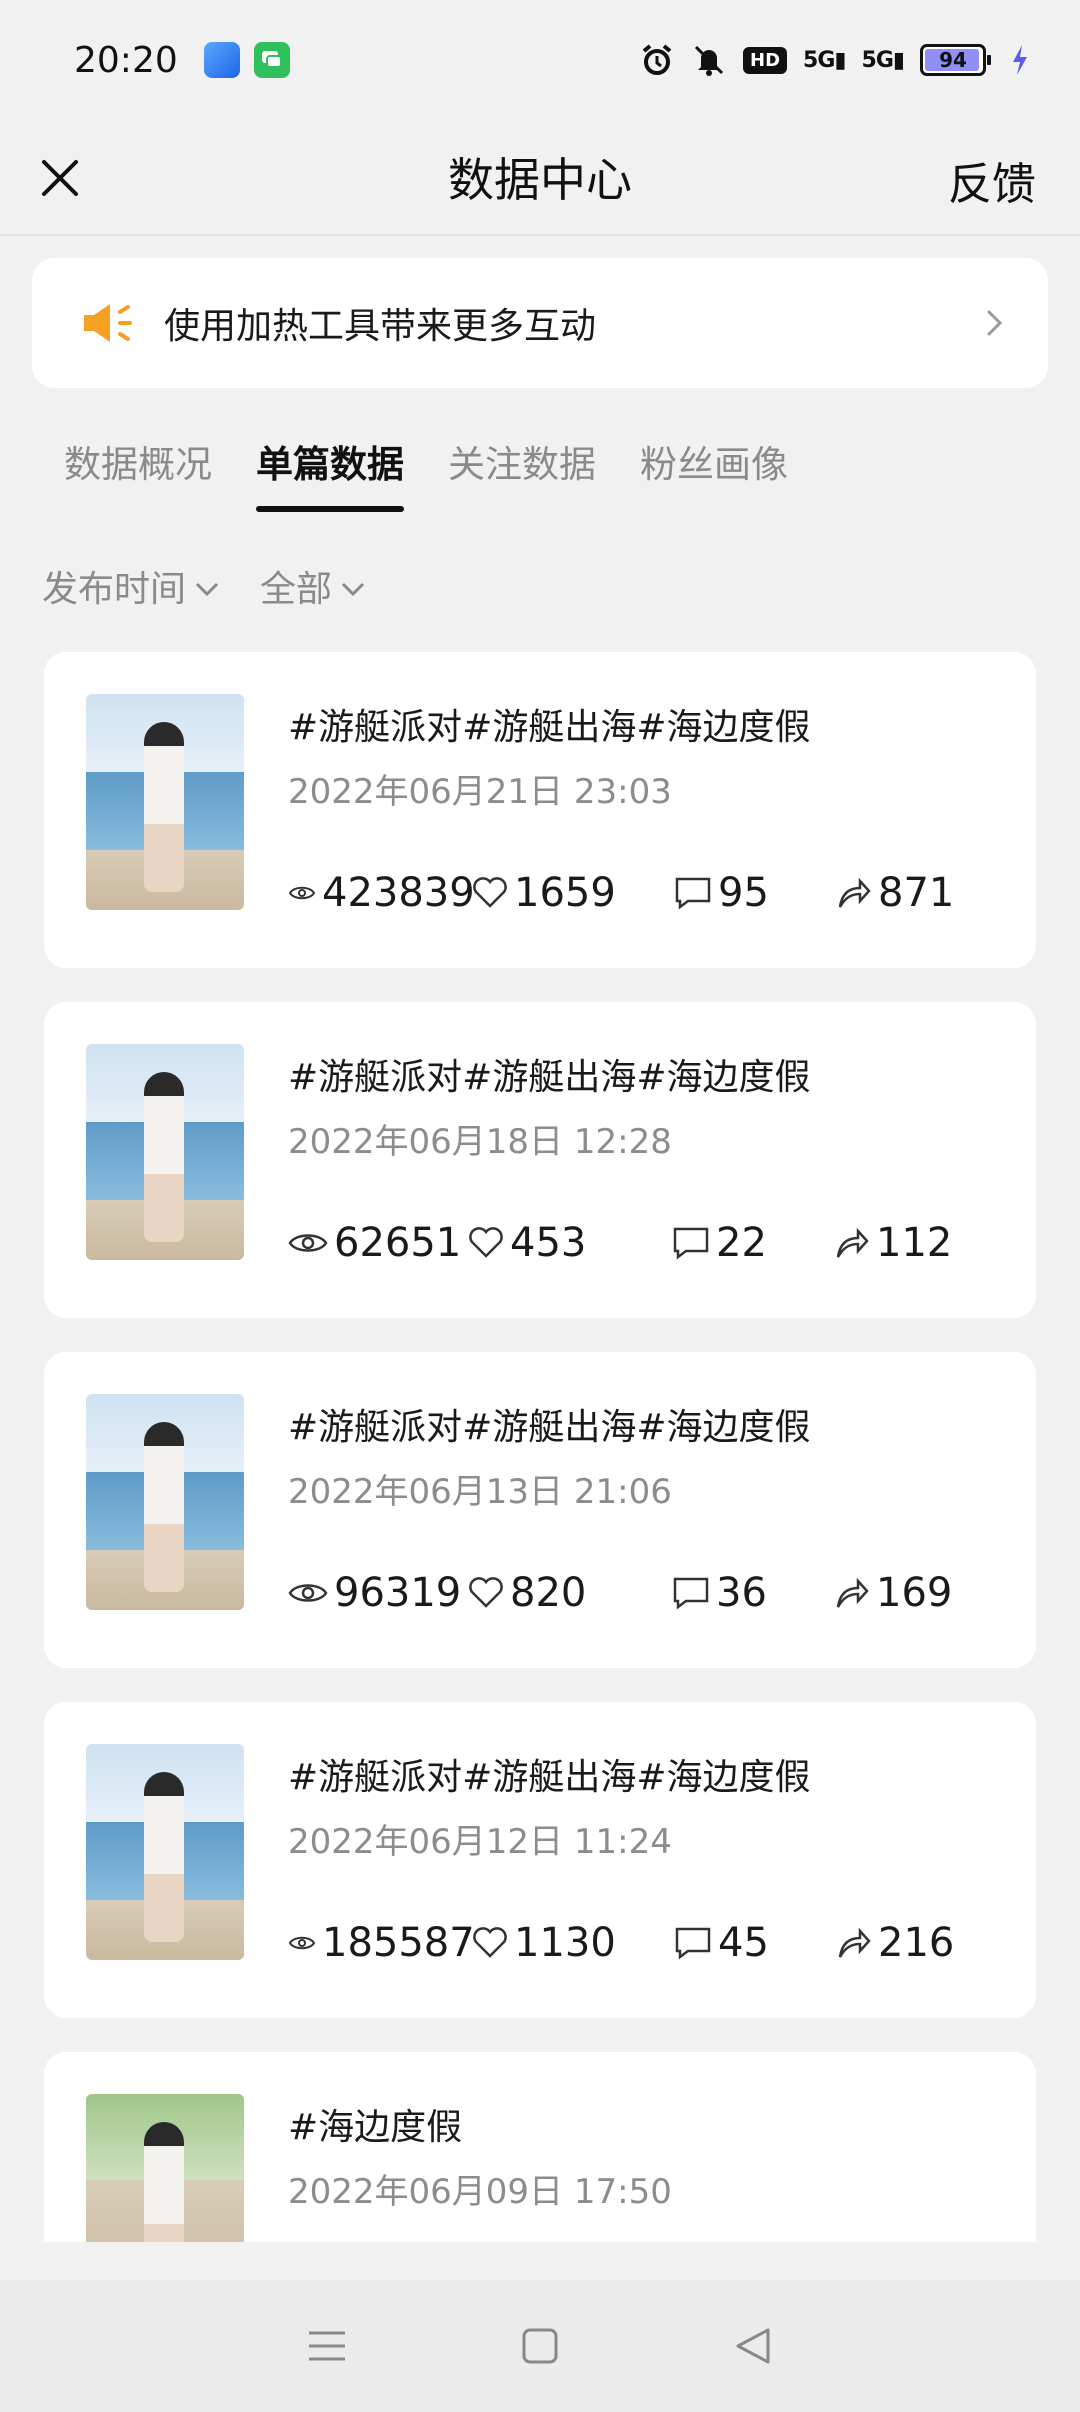 The width and height of the screenshot is (1080, 2412). I want to click on shares-count: 871, so click(916, 893).